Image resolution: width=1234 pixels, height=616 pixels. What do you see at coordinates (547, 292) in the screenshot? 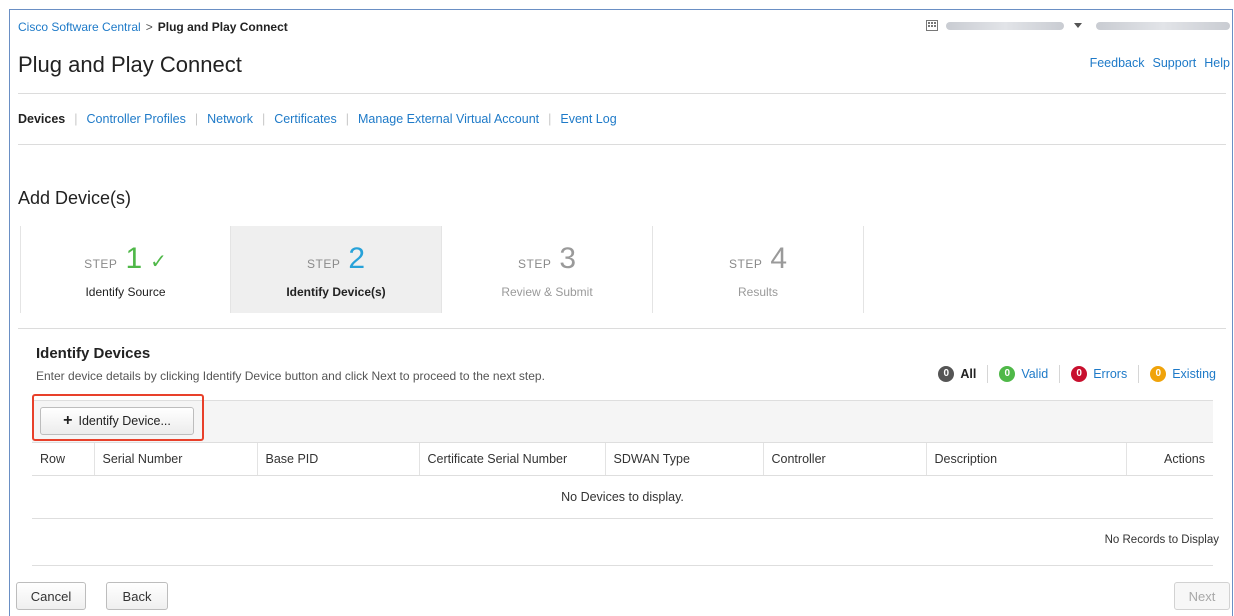
I see `step-name: Review & Submit` at bounding box center [547, 292].